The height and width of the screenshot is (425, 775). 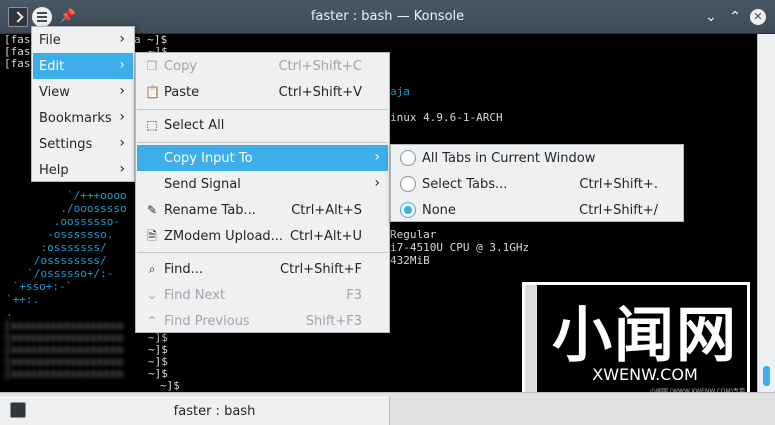 I want to click on chevron-up-icon: ⌃, so click(x=152, y=321).